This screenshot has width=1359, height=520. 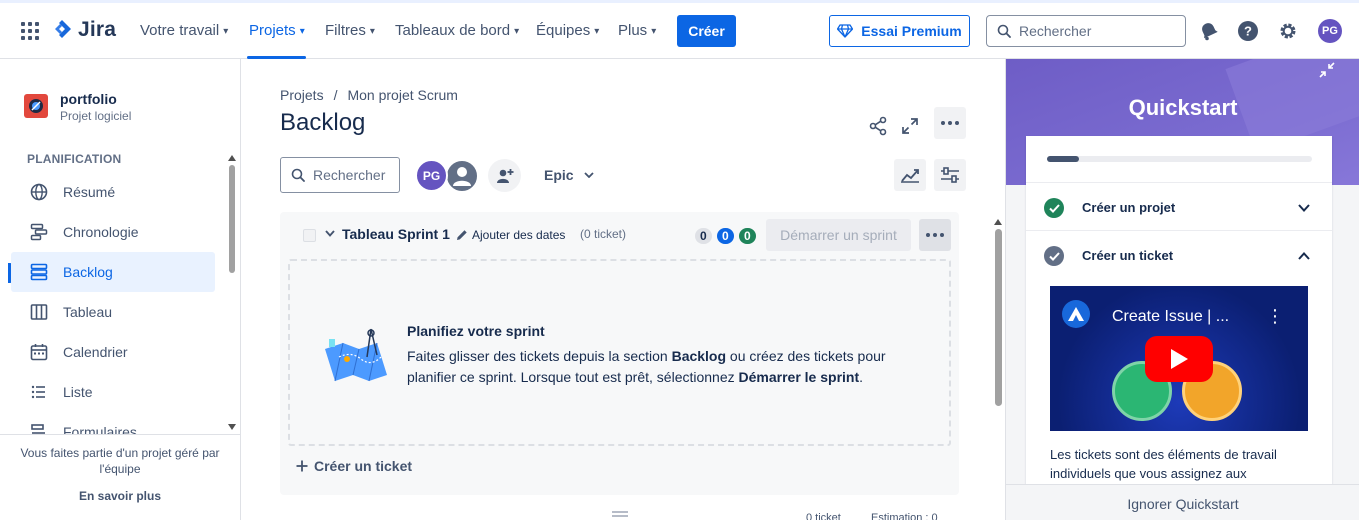 I want to click on check-circle-icon, so click(x=1054, y=256).